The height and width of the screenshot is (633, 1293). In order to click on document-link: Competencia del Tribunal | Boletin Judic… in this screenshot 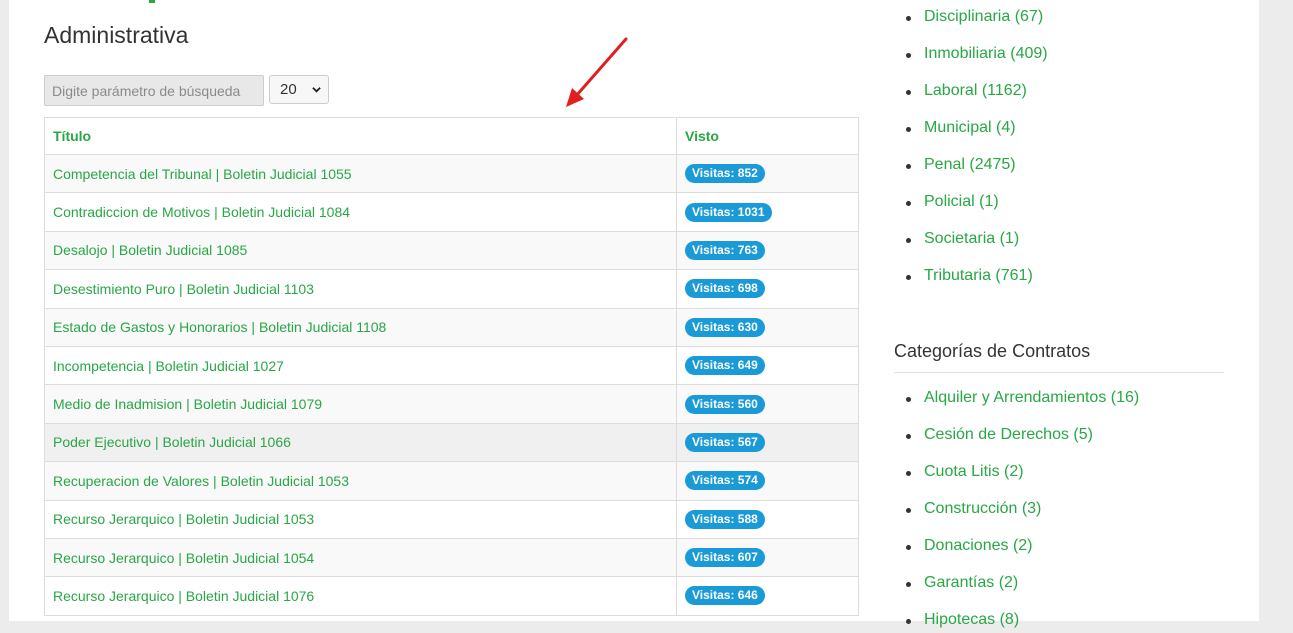, I will do `click(202, 174)`.